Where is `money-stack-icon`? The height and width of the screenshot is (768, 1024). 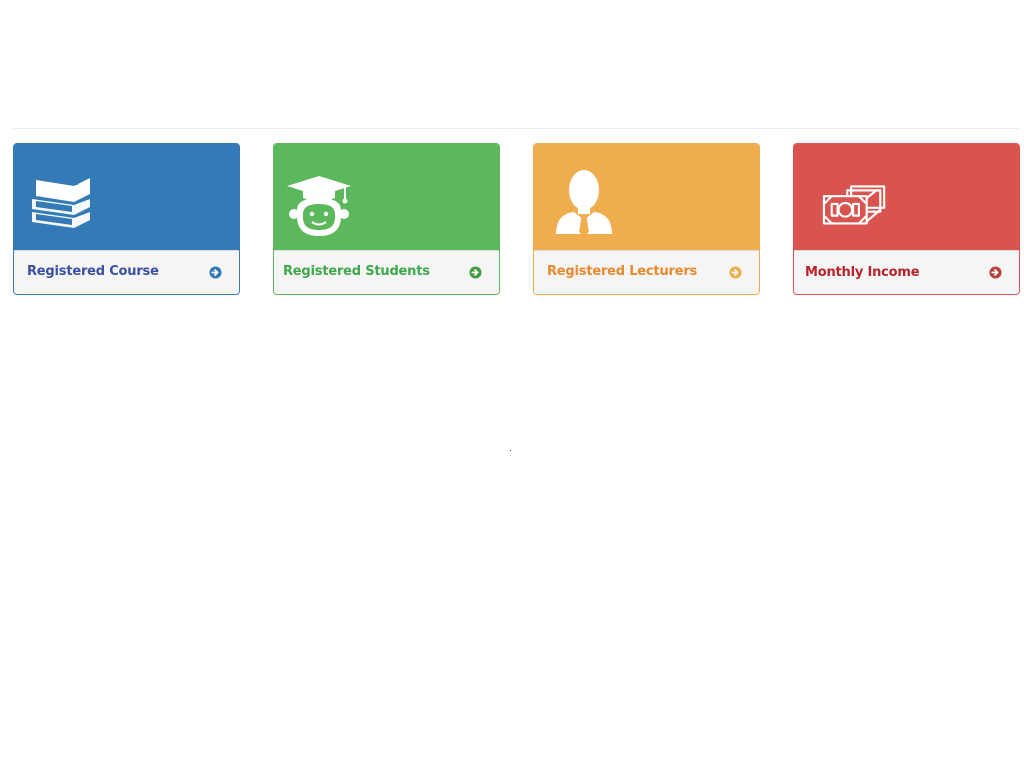
money-stack-icon is located at coordinates (854, 205).